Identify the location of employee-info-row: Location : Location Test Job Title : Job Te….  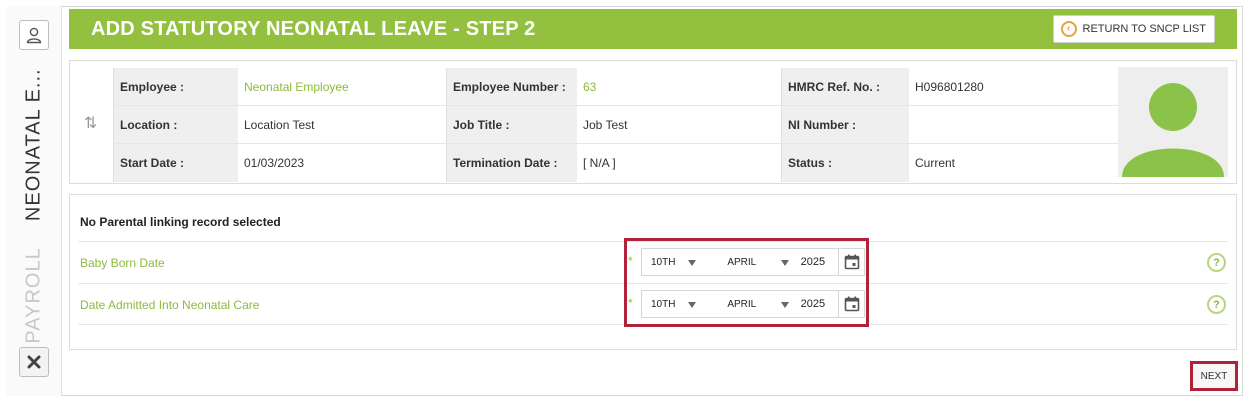
(616, 125).